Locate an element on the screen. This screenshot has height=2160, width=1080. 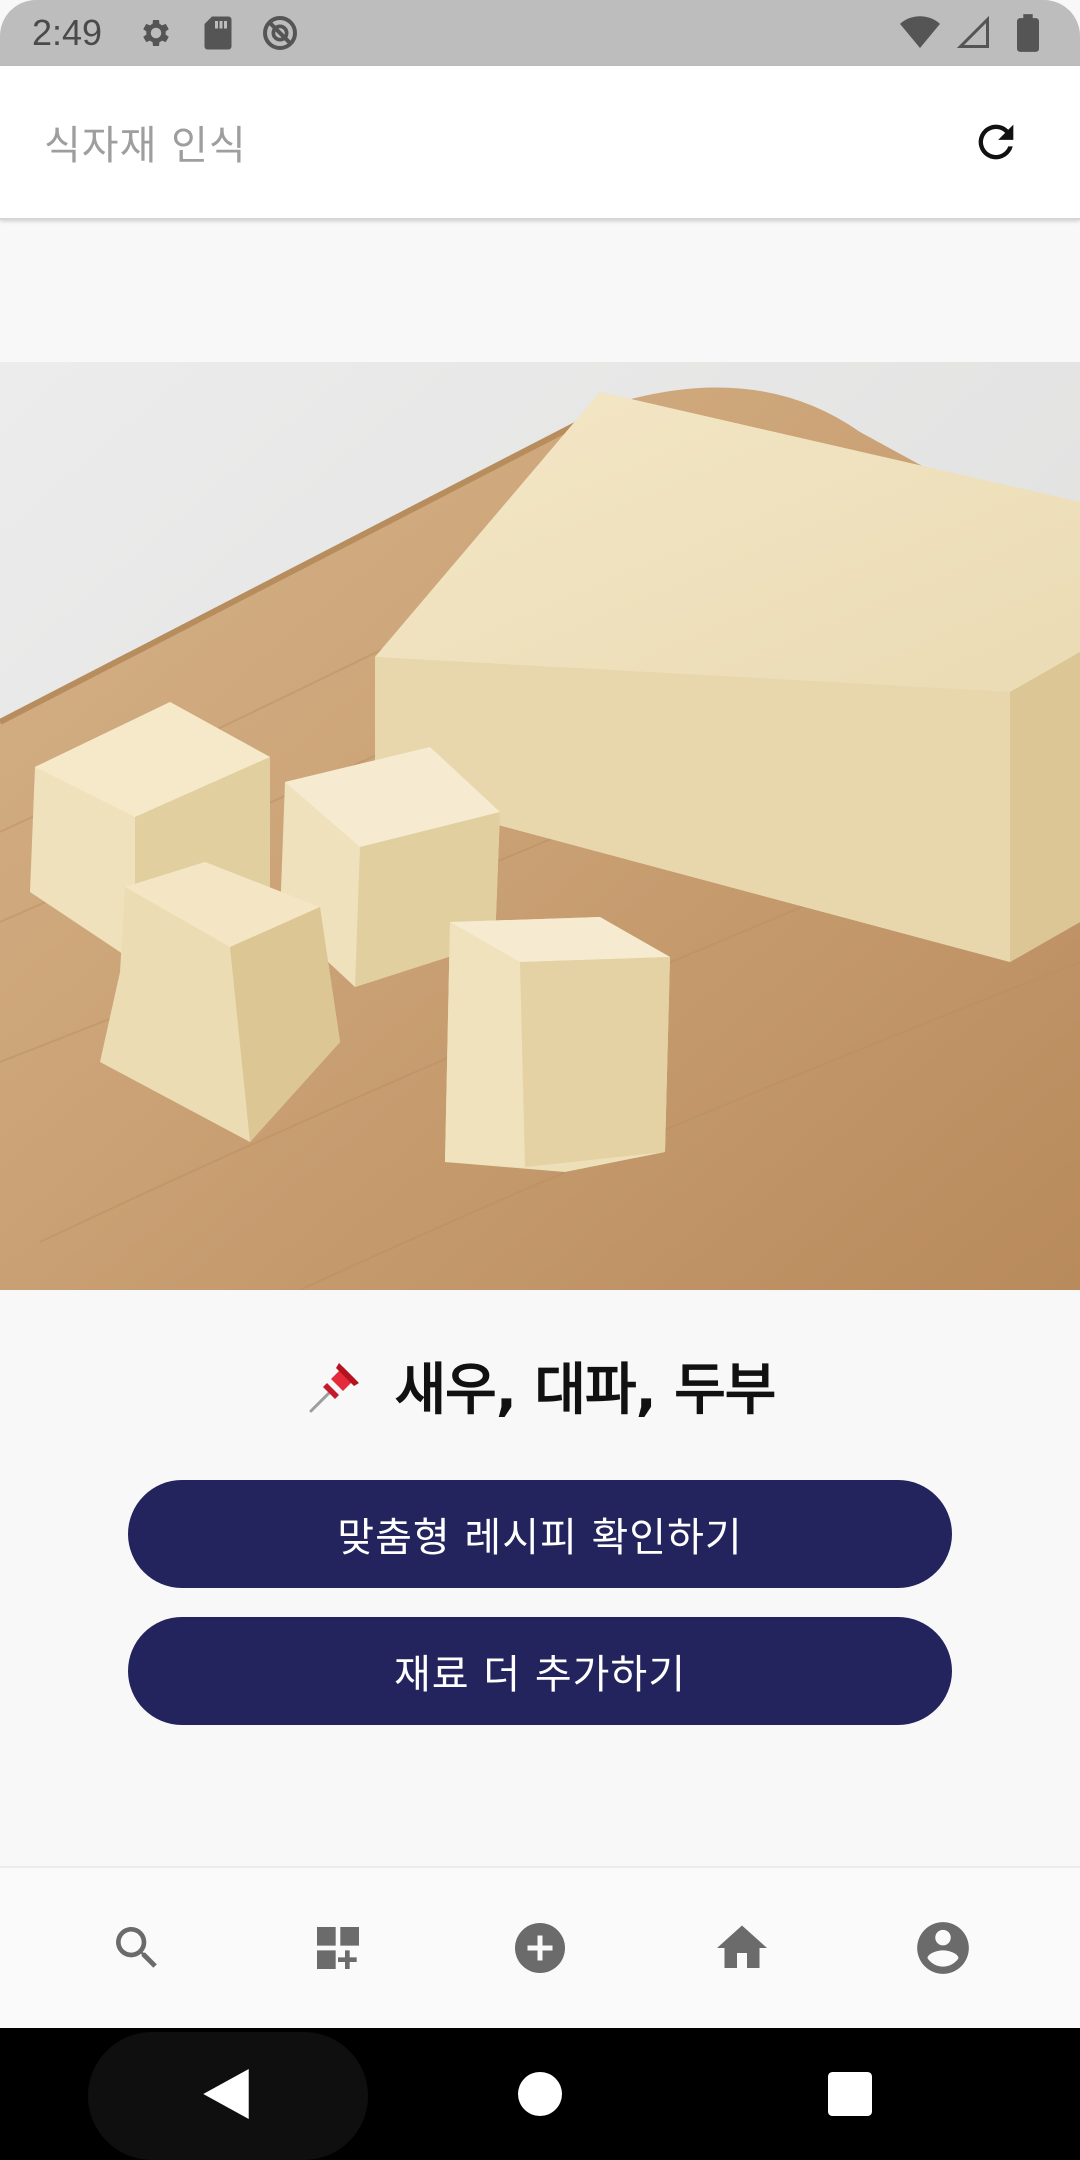
account-icon is located at coordinates (943, 1948).